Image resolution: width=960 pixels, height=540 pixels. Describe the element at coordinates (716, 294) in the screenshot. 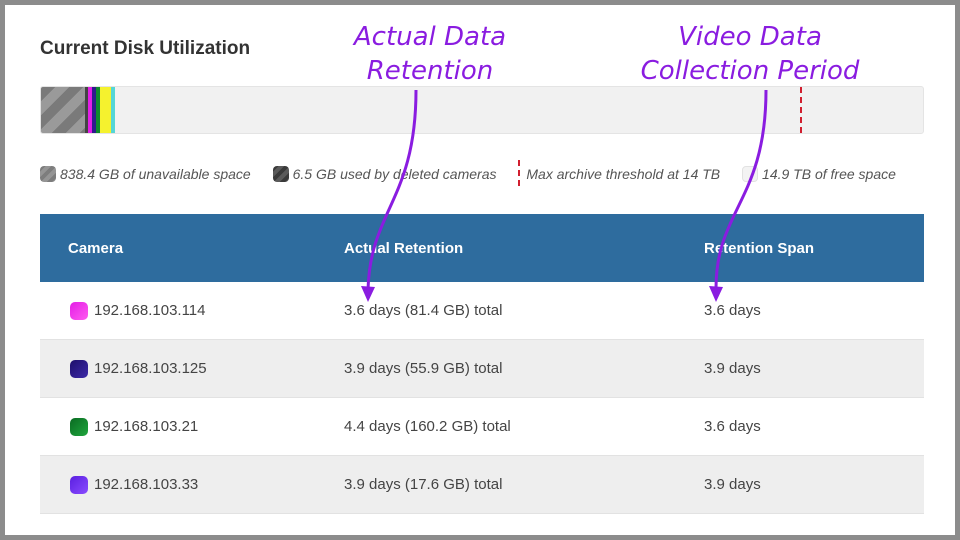

I see `arrowhead-retention-span` at that location.